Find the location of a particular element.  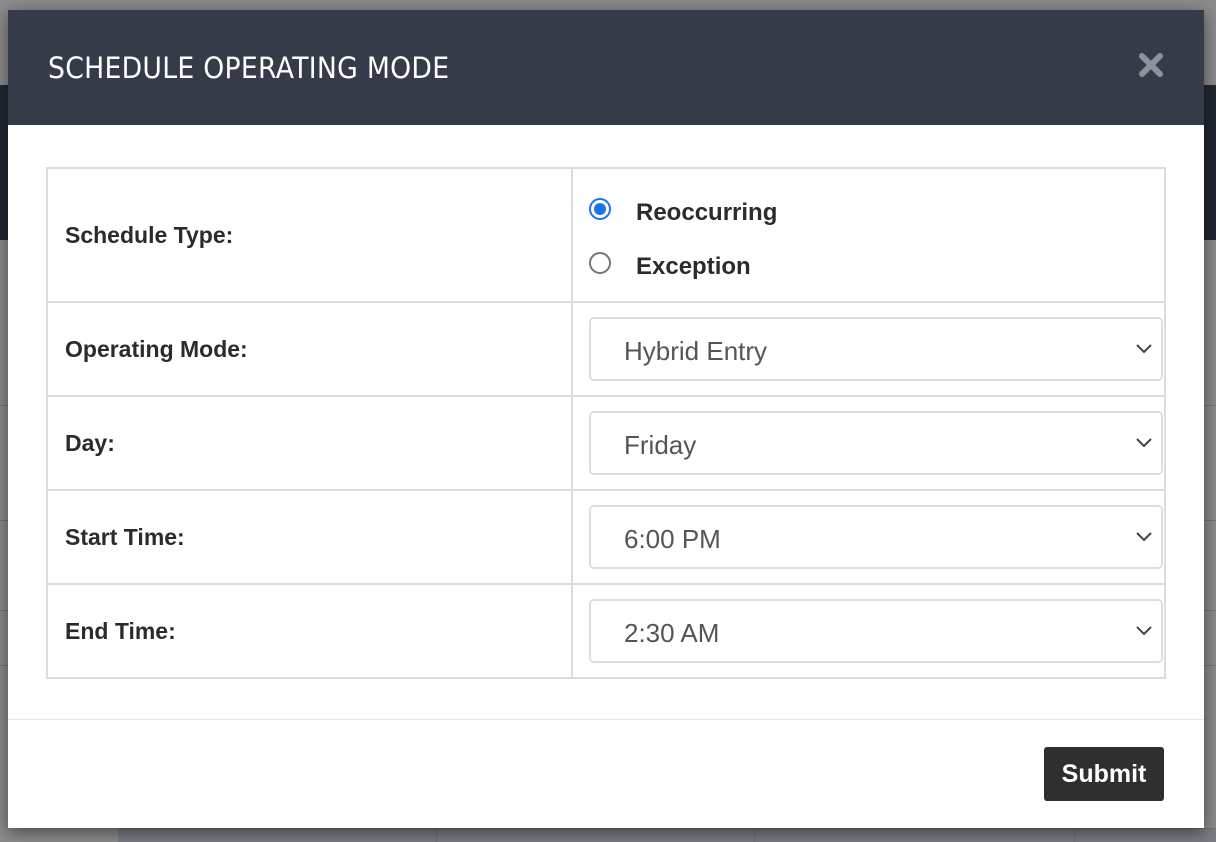

start-time-cell: 6:00 PM is located at coordinates (868, 537).